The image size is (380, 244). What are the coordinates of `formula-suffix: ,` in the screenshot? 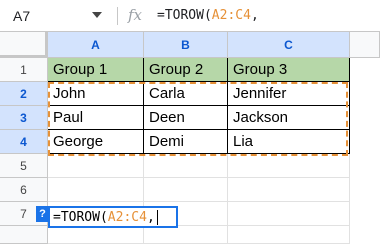 It's located at (254, 15).